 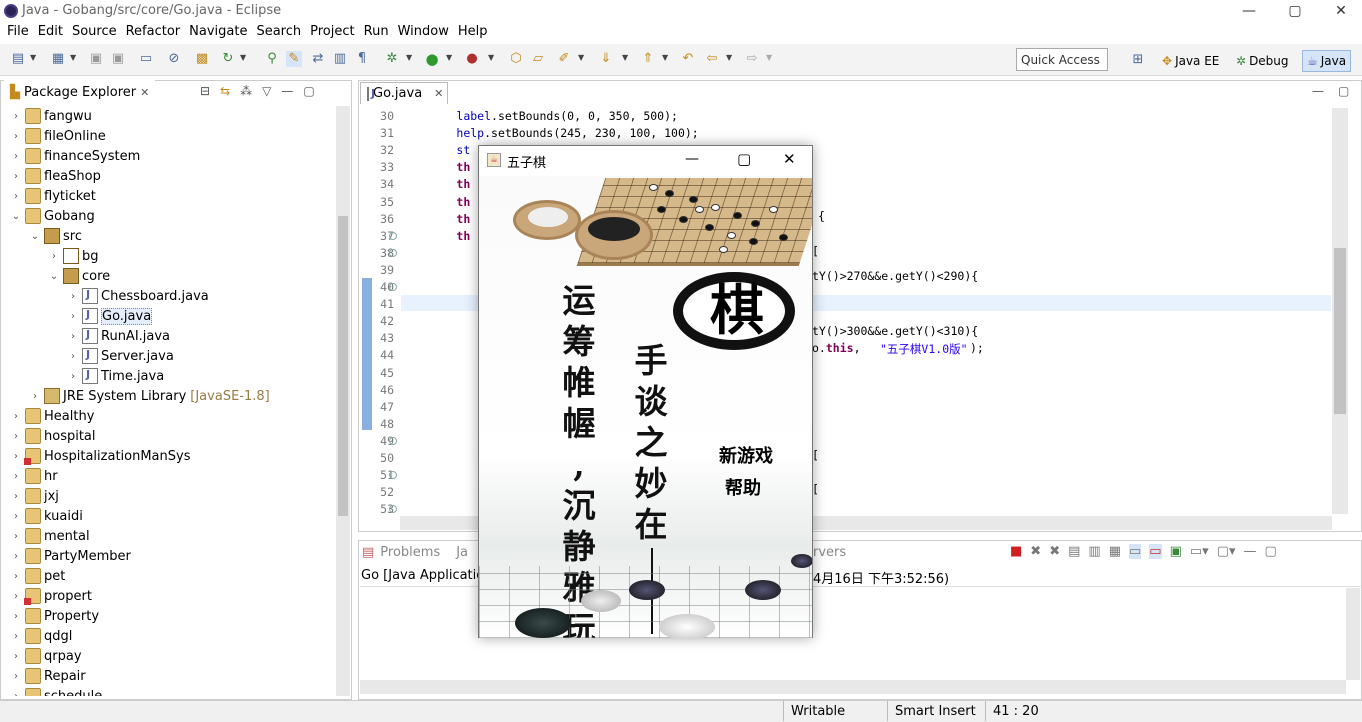 I want to click on tree-item: ⌄ Gobang, so click(x=52, y=216).